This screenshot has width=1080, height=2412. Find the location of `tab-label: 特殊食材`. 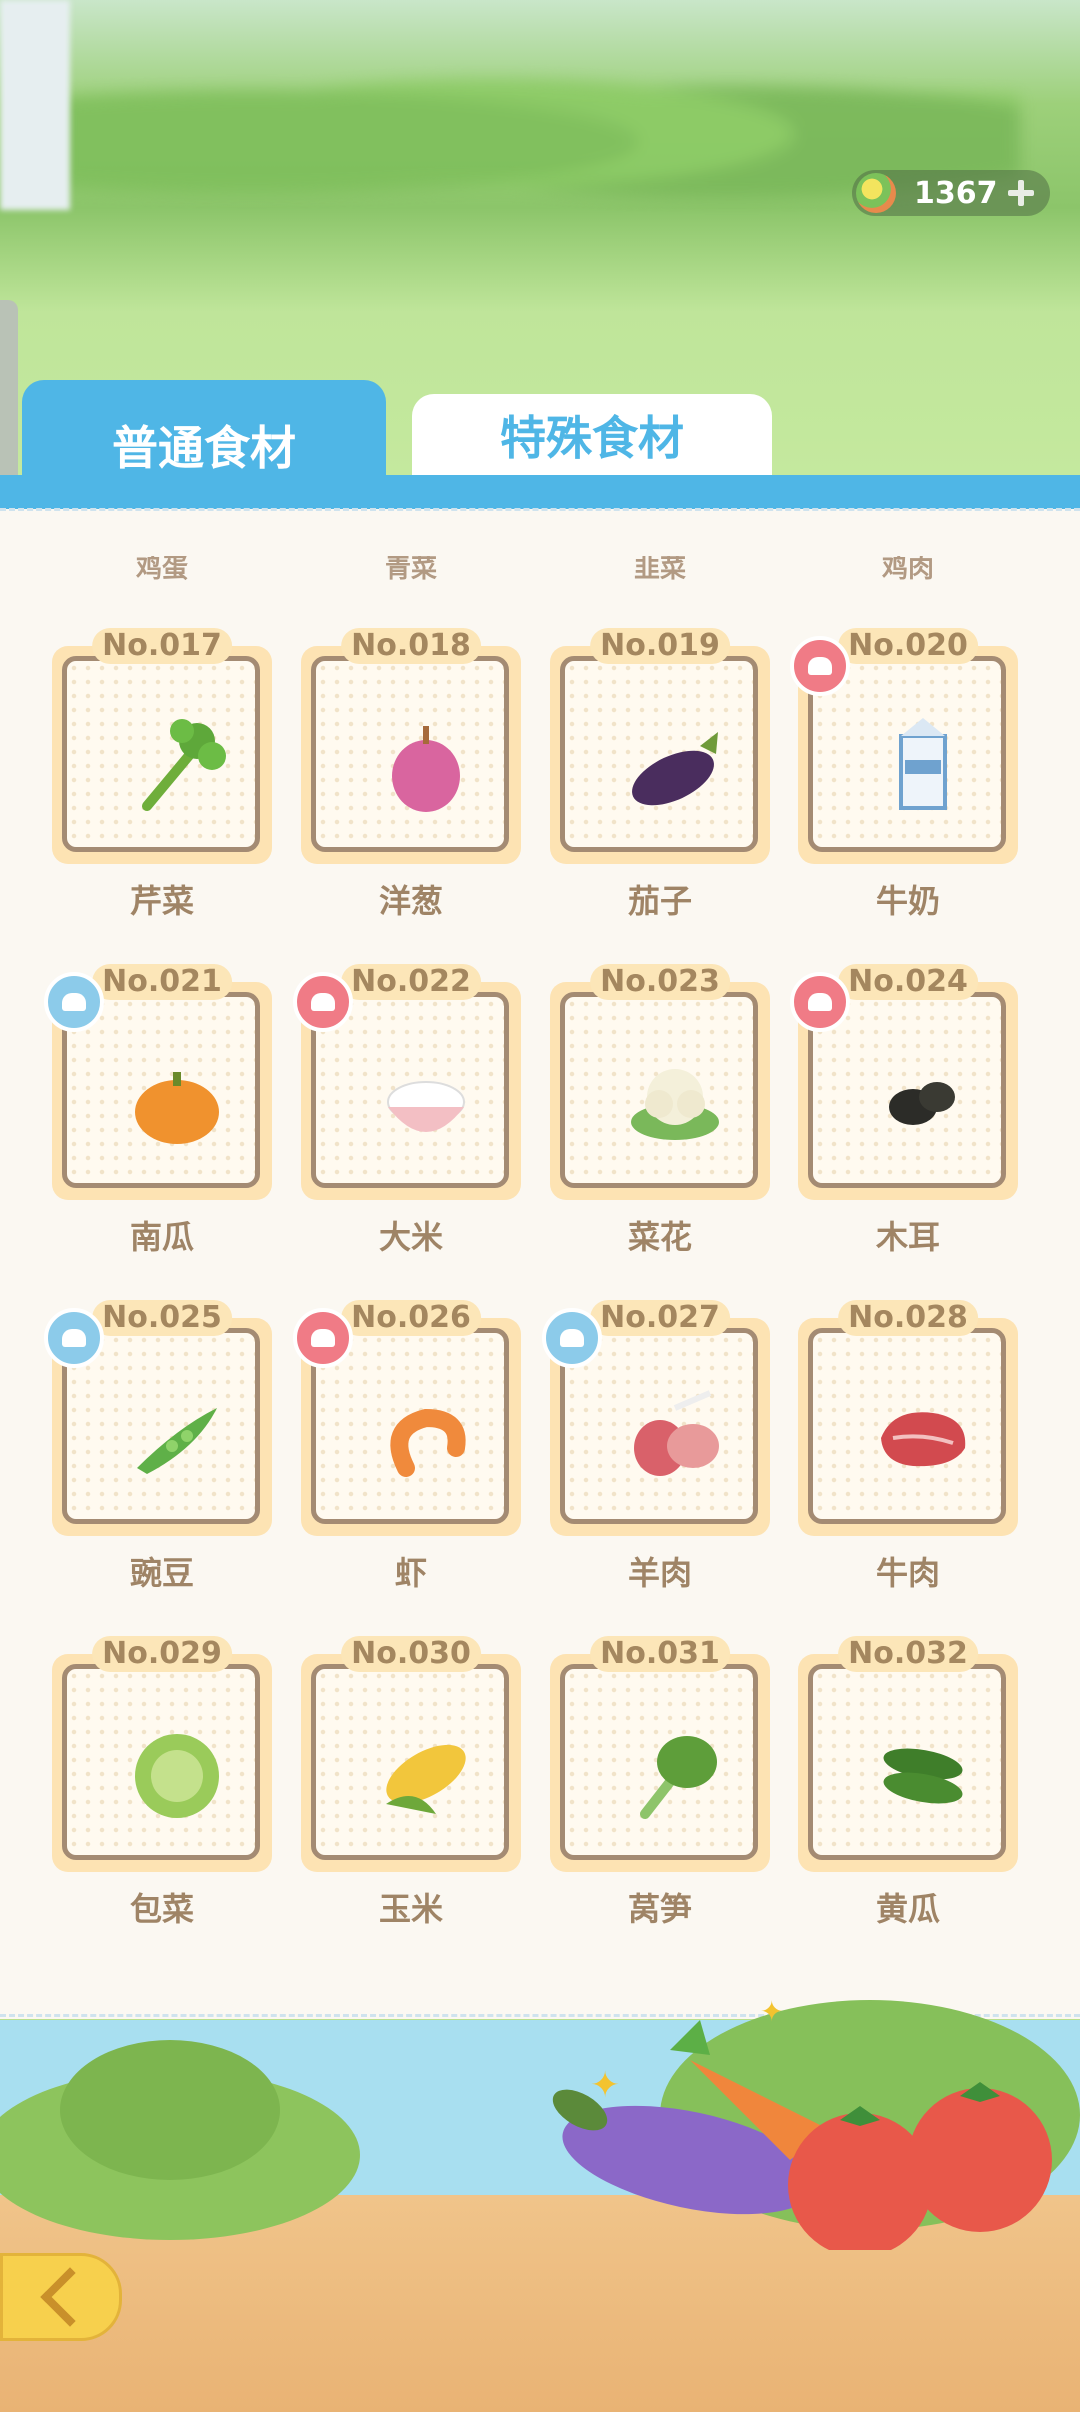

tab-label: 特殊食材 is located at coordinates (592, 438).